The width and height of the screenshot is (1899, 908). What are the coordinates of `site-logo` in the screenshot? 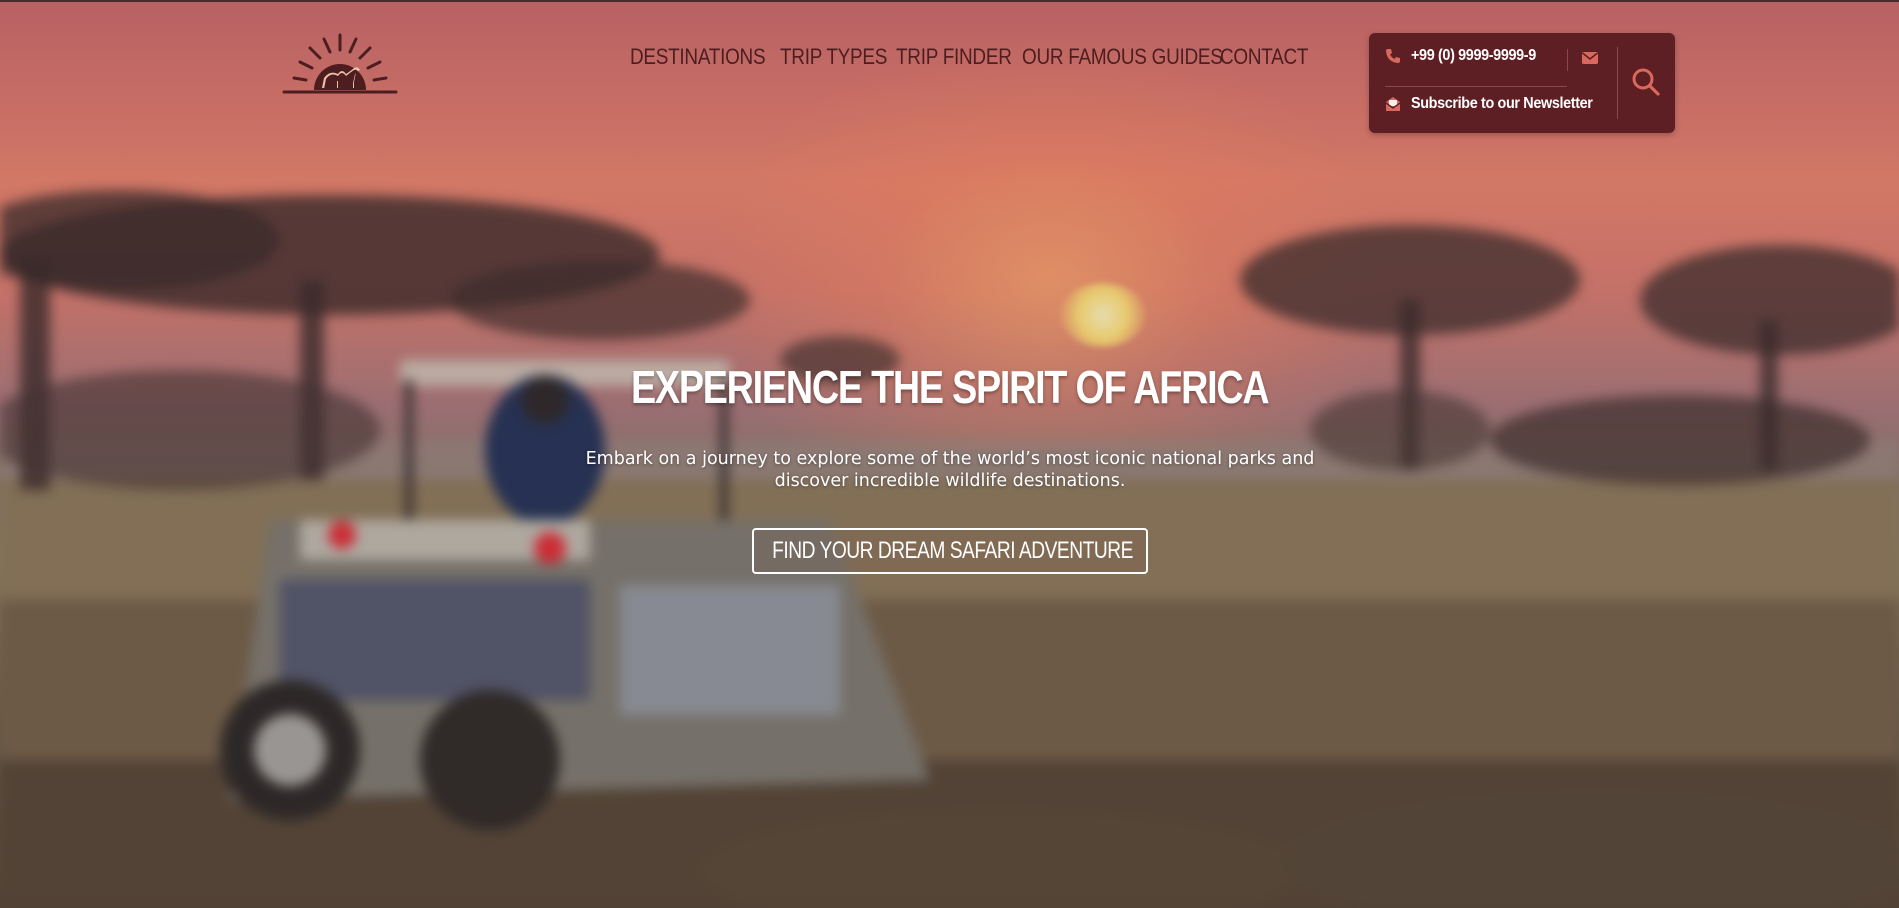 It's located at (340, 63).